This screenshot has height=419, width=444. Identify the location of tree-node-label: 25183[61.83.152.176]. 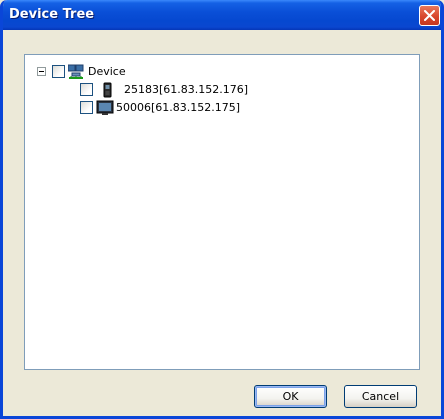
(186, 89).